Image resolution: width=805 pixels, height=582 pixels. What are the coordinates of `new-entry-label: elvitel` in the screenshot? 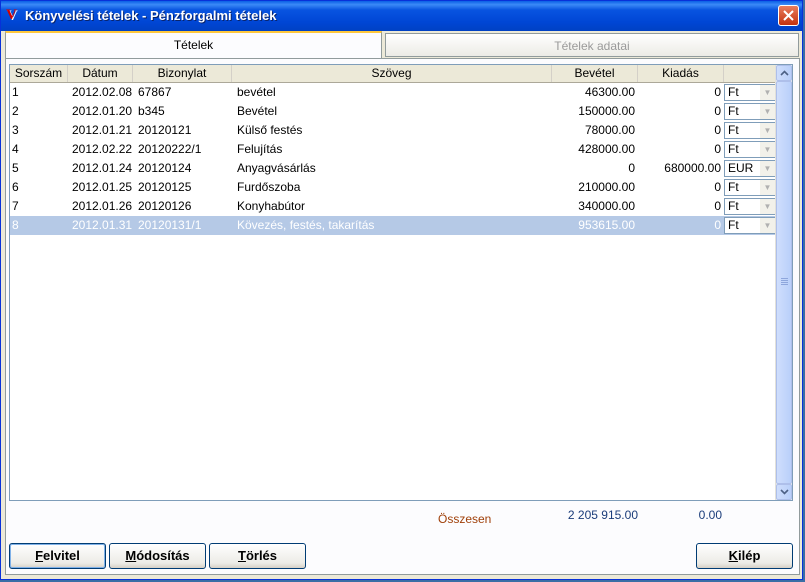 It's located at (61, 555).